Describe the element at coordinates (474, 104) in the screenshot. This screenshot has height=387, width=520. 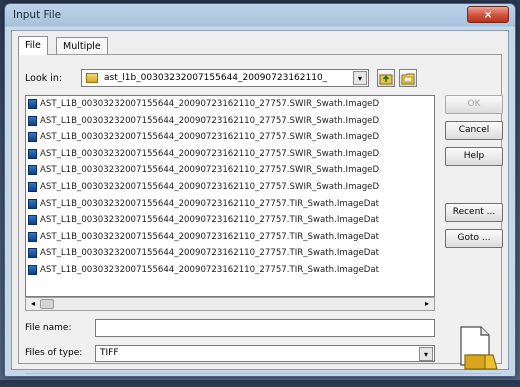
I see `ok-button: OK` at that location.